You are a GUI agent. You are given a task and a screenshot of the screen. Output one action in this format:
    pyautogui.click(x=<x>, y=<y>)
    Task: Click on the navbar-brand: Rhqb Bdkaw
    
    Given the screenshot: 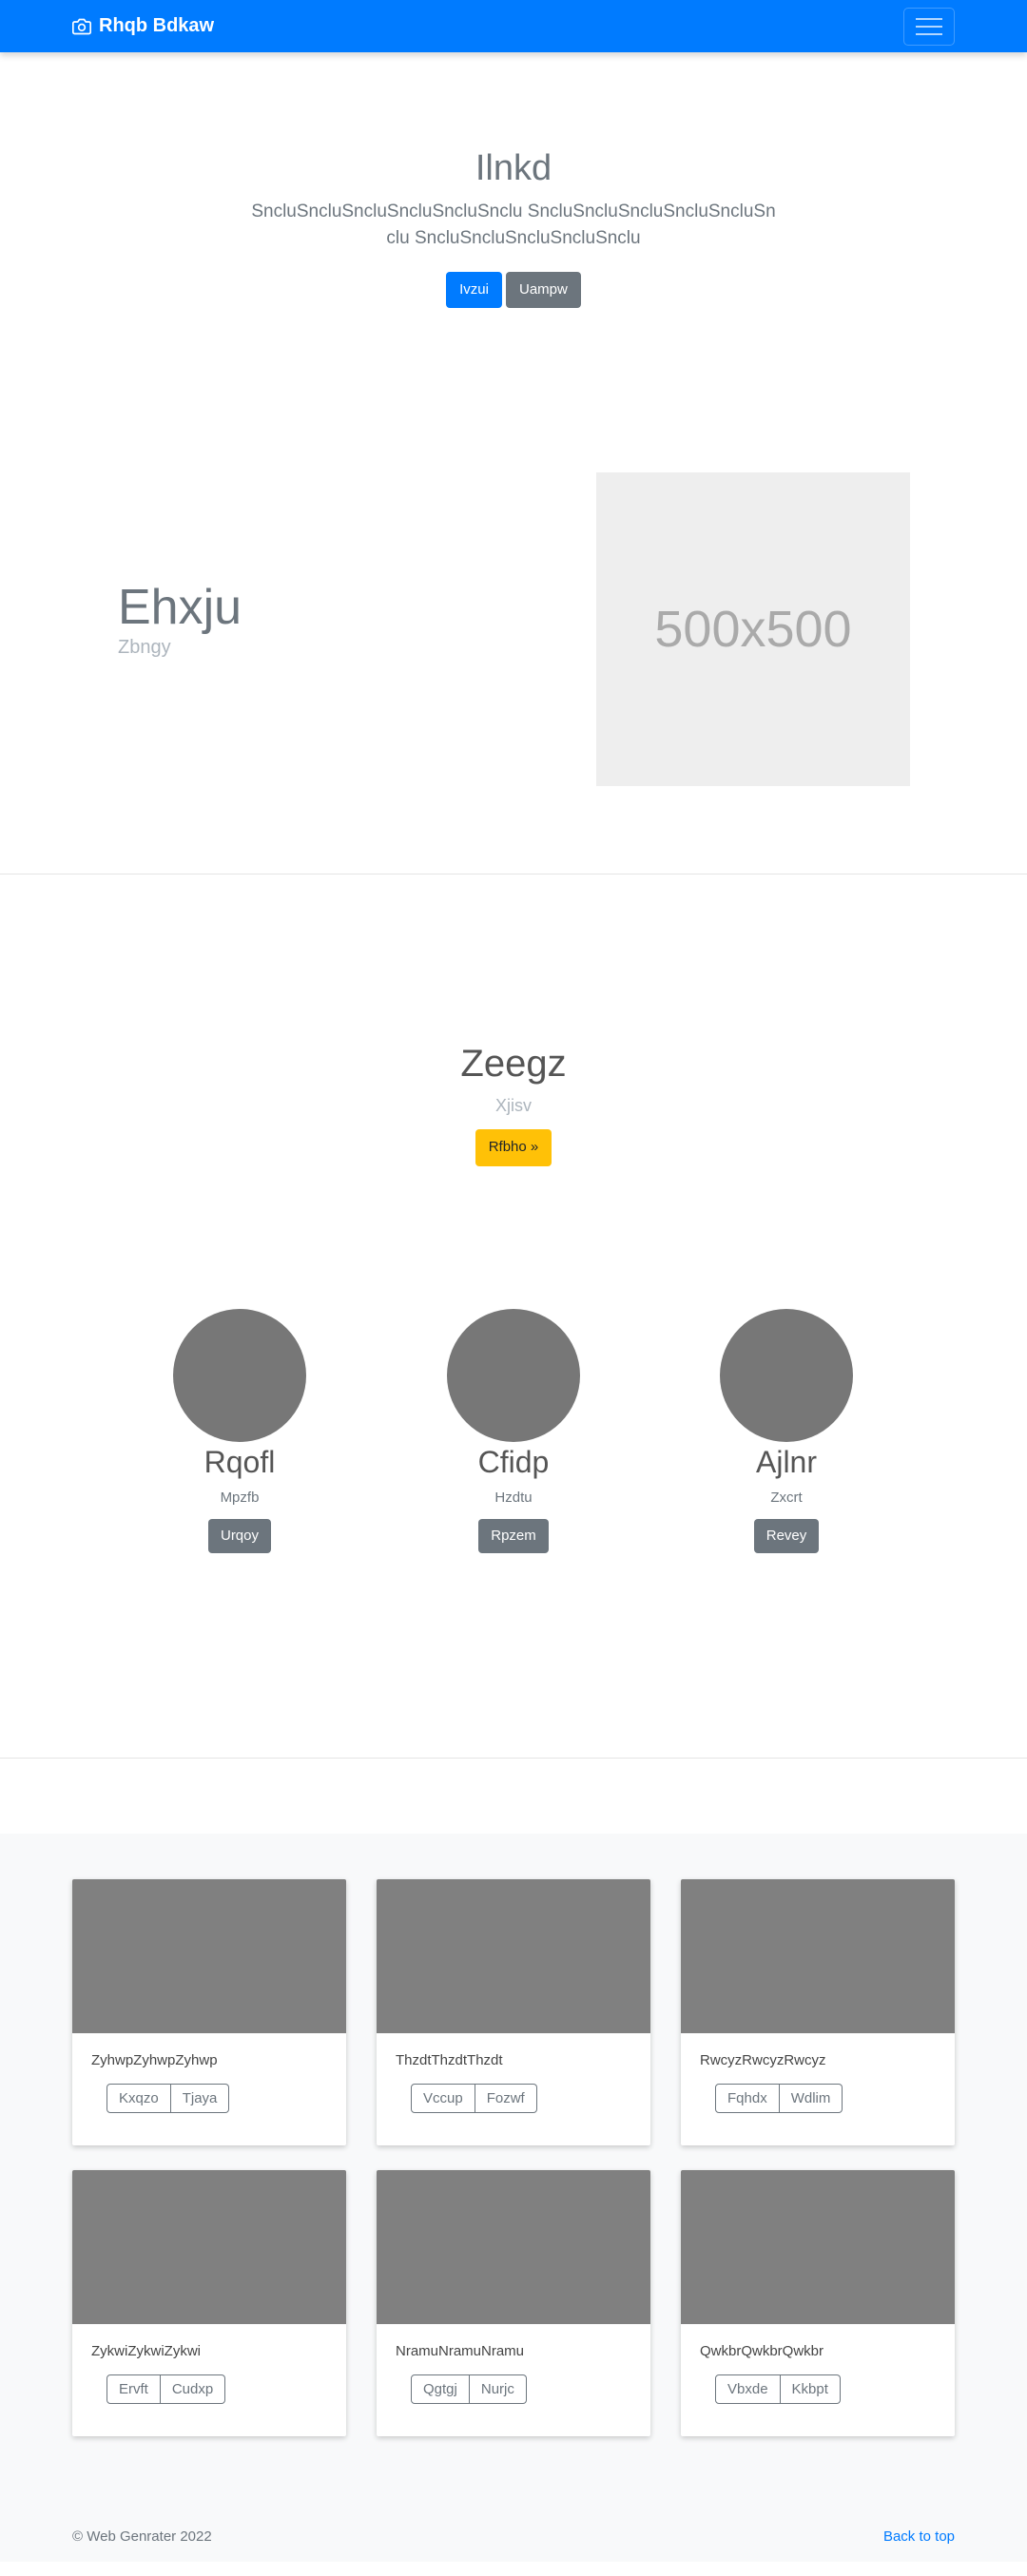 What is the action you would take?
    pyautogui.click(x=143, y=26)
    